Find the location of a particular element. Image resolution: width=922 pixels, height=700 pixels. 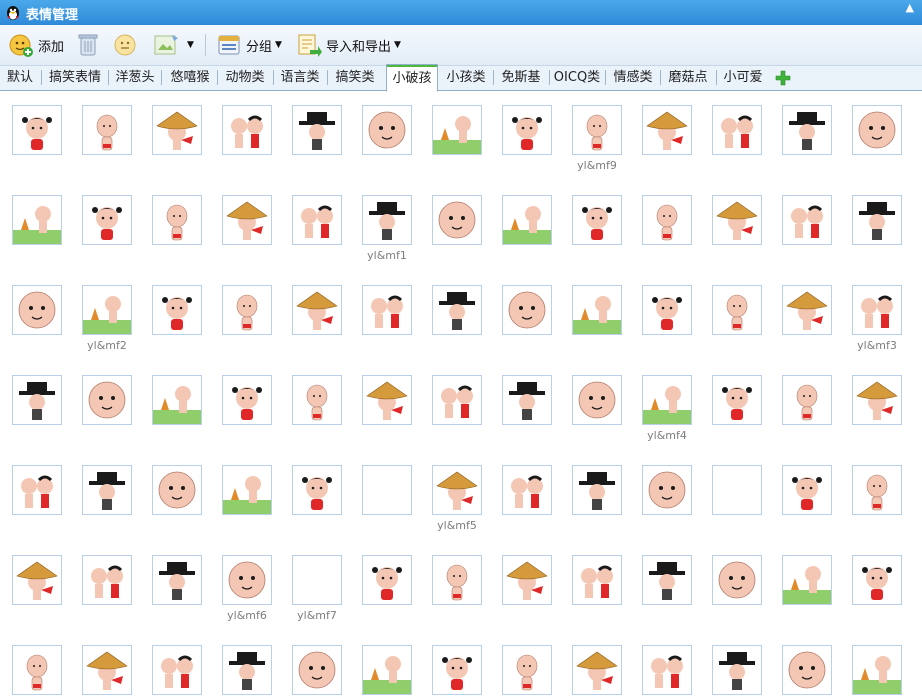

import-export-button: 导入和导出 ▼ is located at coordinates (348, 45).